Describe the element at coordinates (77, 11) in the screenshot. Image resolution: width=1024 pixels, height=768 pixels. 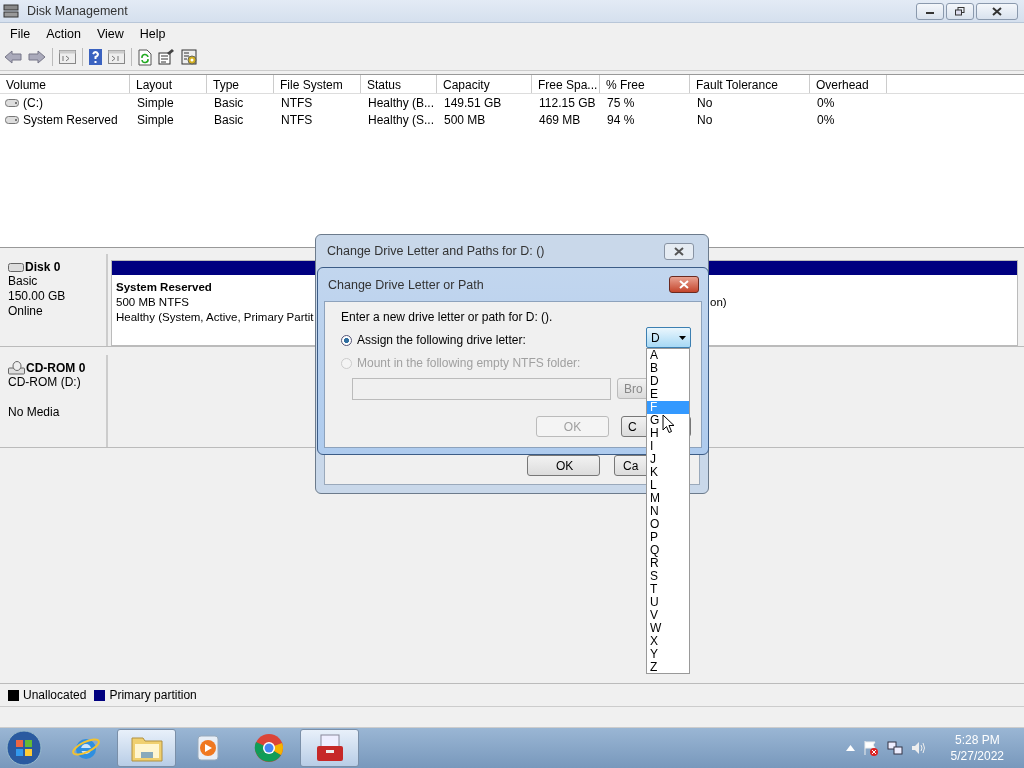
I see `window-title: Disk Management` at that location.